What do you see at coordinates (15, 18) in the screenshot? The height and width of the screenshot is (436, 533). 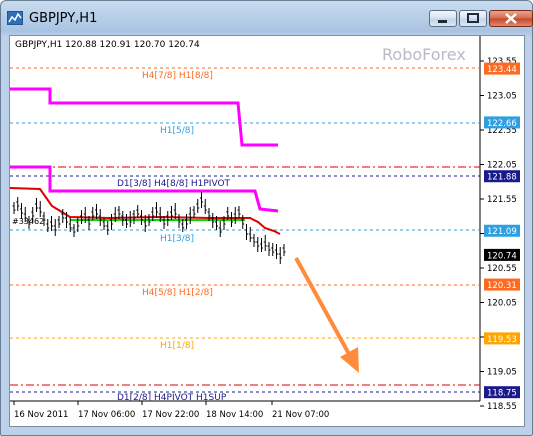 I see `chart-app-icon` at bounding box center [15, 18].